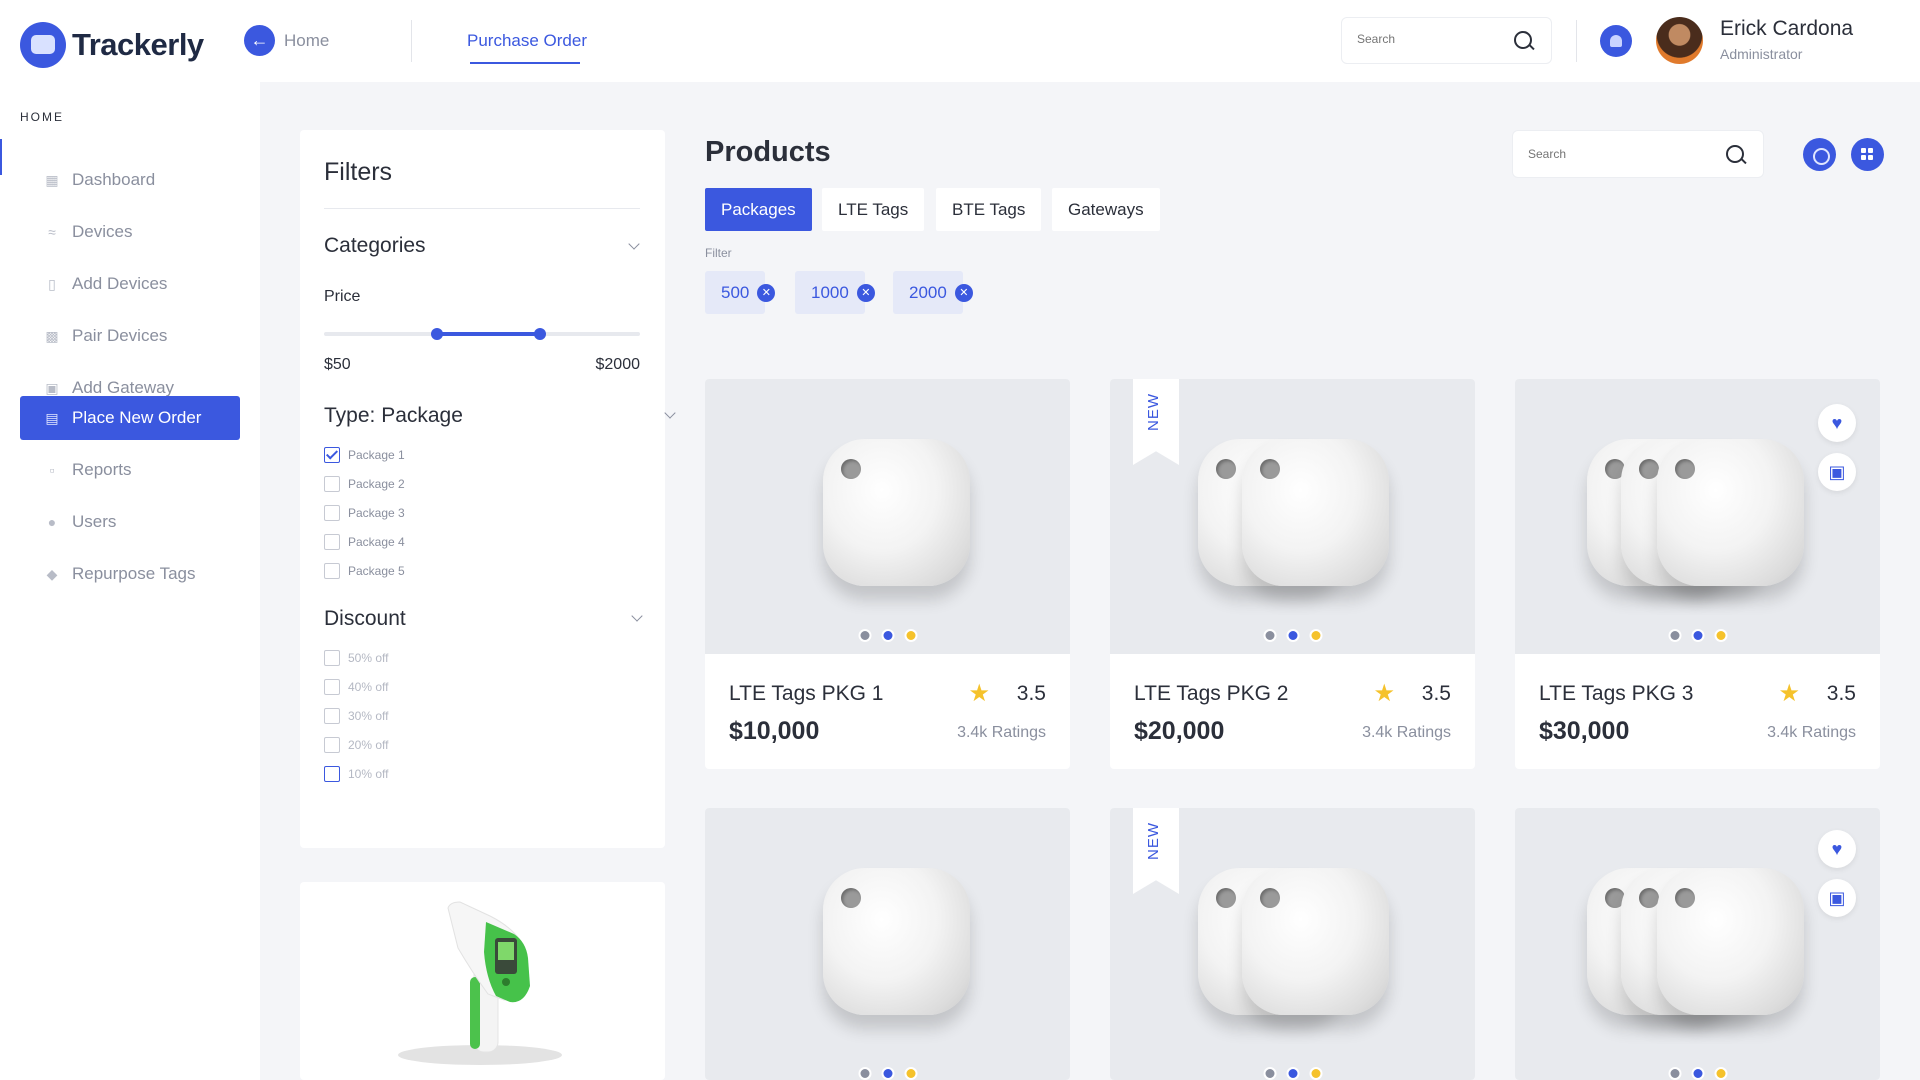 This screenshot has width=1920, height=1080. What do you see at coordinates (1867, 154) in the screenshot?
I see `grid-view-icon` at bounding box center [1867, 154].